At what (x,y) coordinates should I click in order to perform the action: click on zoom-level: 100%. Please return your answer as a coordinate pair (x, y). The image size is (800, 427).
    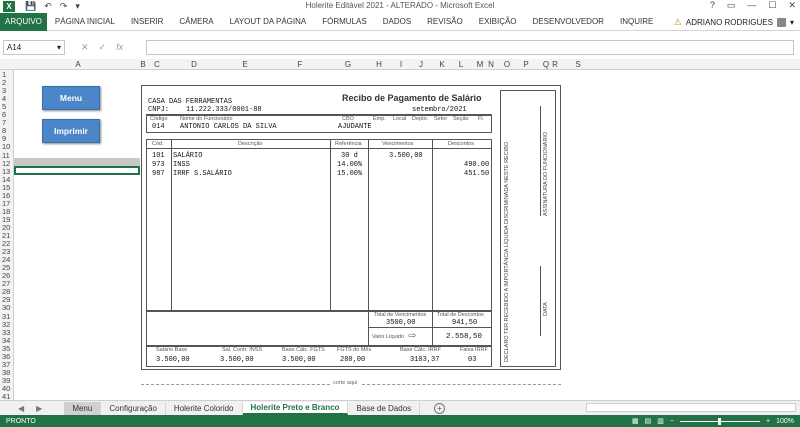
    Looking at the image, I should click on (785, 421).